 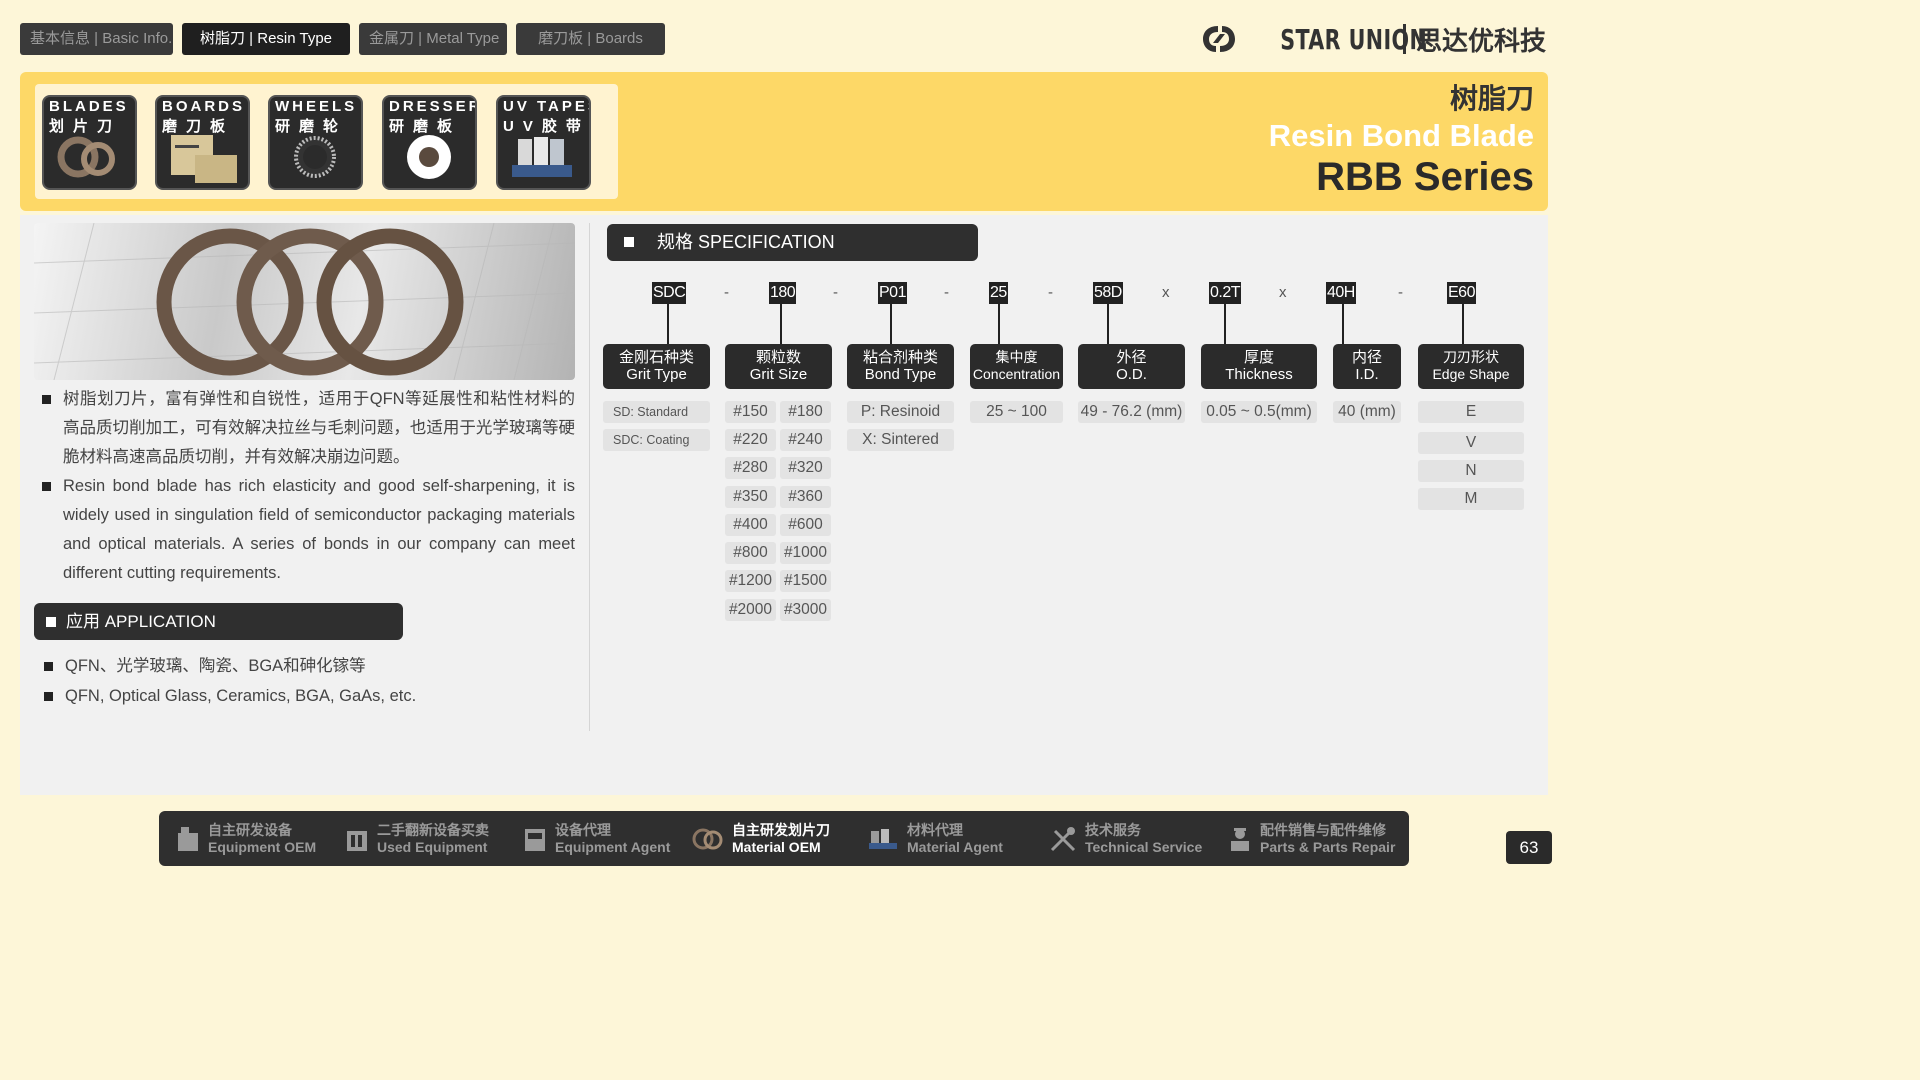 What do you see at coordinates (188, 839) in the screenshot?
I see `machine-icon` at bounding box center [188, 839].